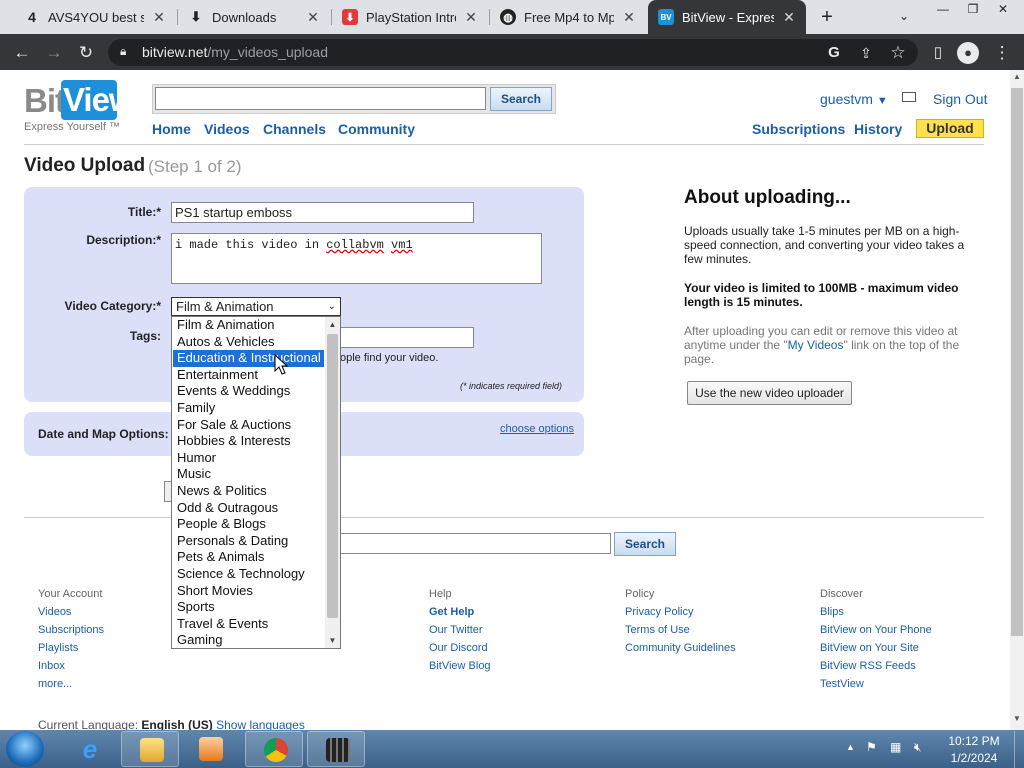  Describe the element at coordinates (332, 476) in the screenshot. I see `dropdown-scrollbar-thumb` at that location.